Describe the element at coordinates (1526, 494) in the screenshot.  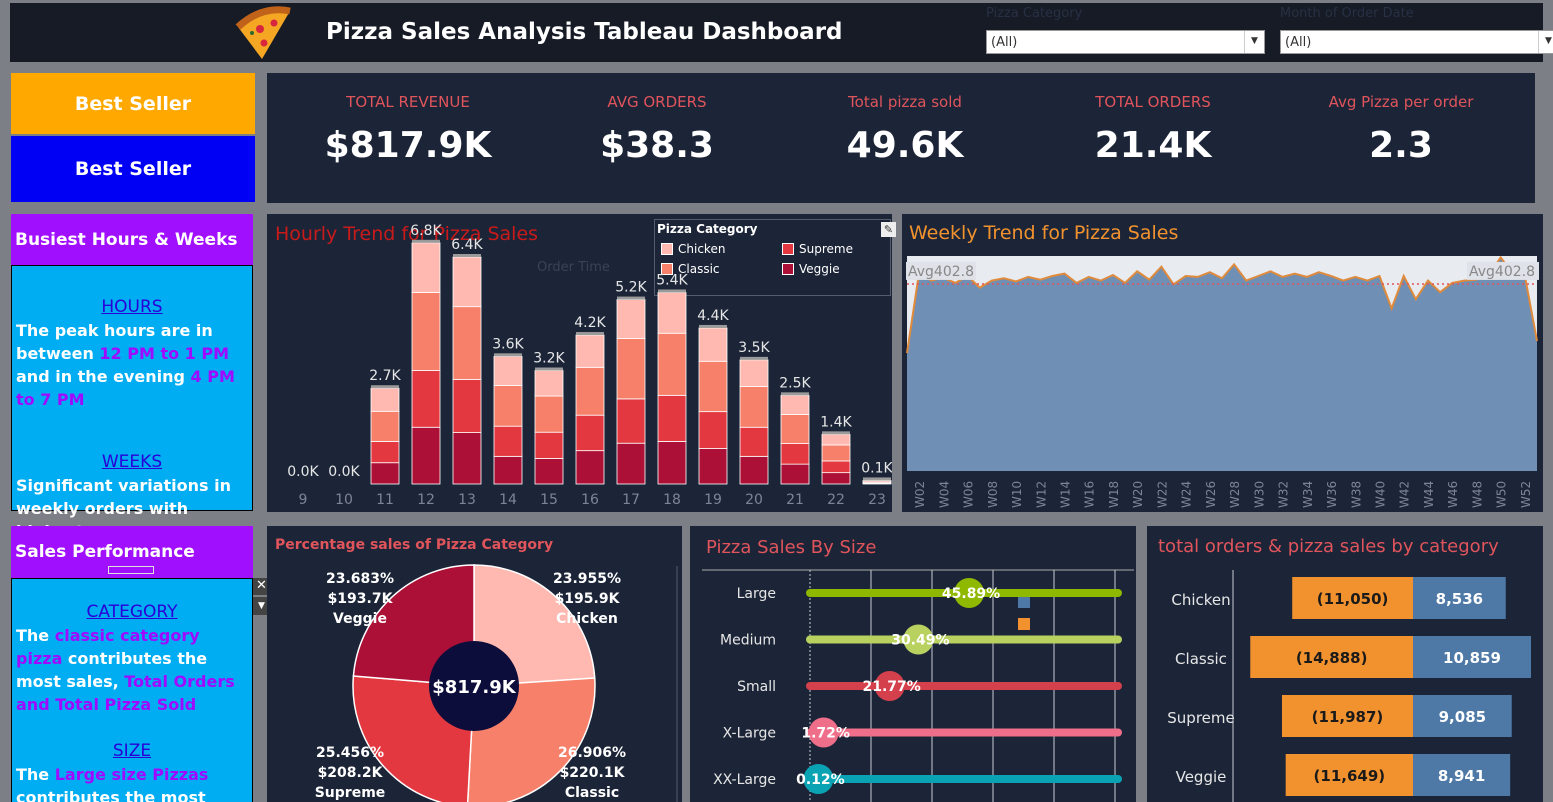
I see `x-tick-label: W52` at that location.